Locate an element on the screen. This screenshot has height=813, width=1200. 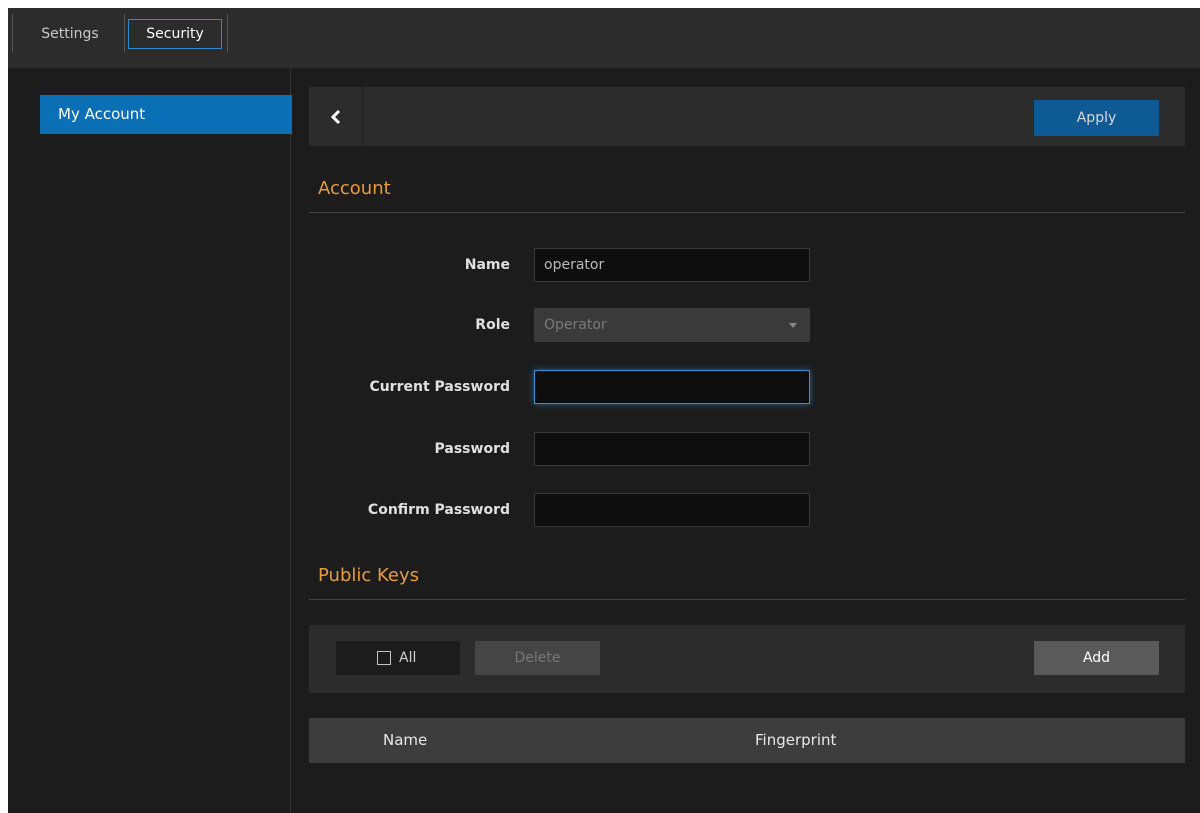
tab-security: Security is located at coordinates (175, 34).